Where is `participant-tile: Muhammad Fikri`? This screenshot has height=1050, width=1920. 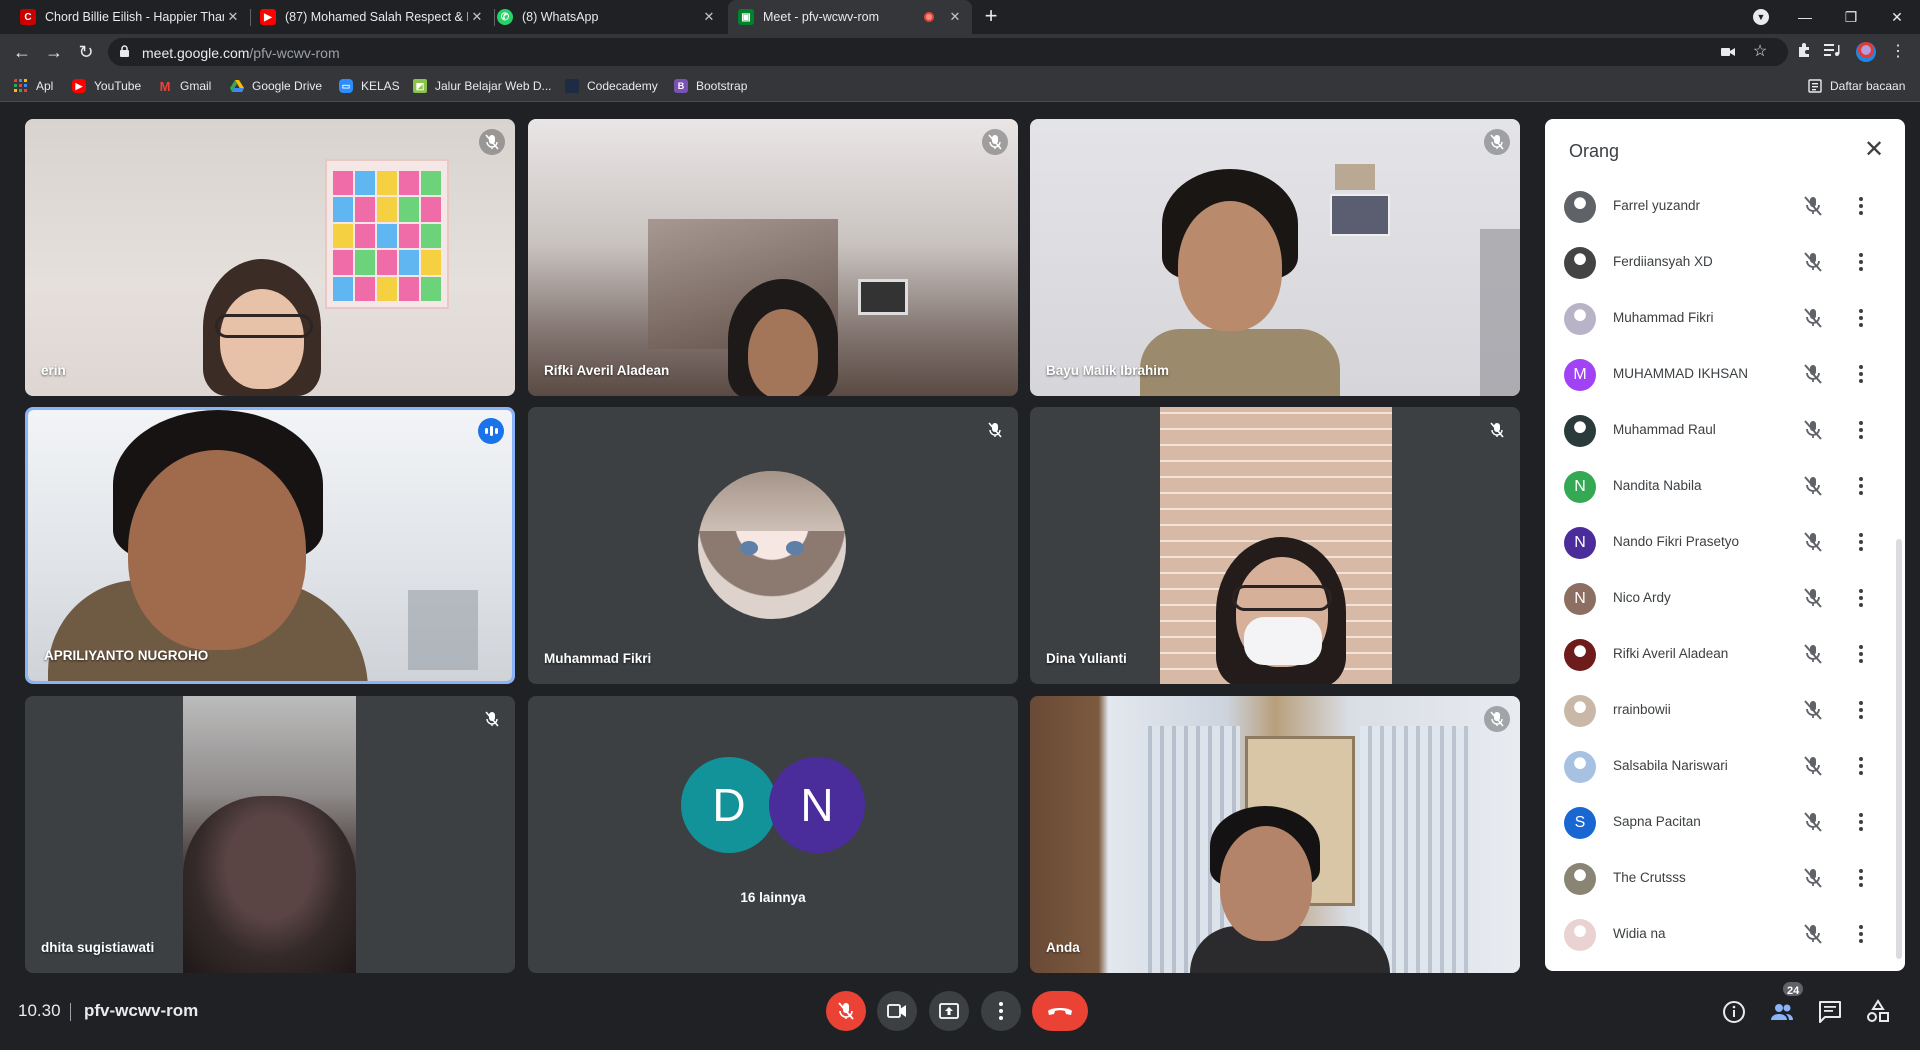 participant-tile: Muhammad Fikri is located at coordinates (773, 545).